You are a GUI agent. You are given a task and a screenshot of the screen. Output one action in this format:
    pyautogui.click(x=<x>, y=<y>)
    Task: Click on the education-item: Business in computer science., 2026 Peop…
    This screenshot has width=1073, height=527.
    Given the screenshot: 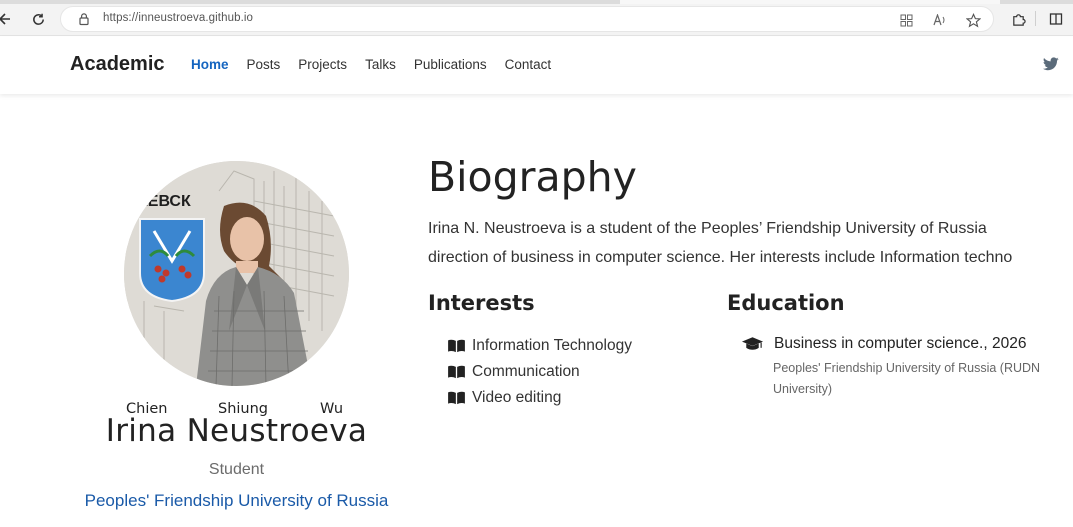 What is the action you would take?
    pyautogui.click(x=907, y=366)
    